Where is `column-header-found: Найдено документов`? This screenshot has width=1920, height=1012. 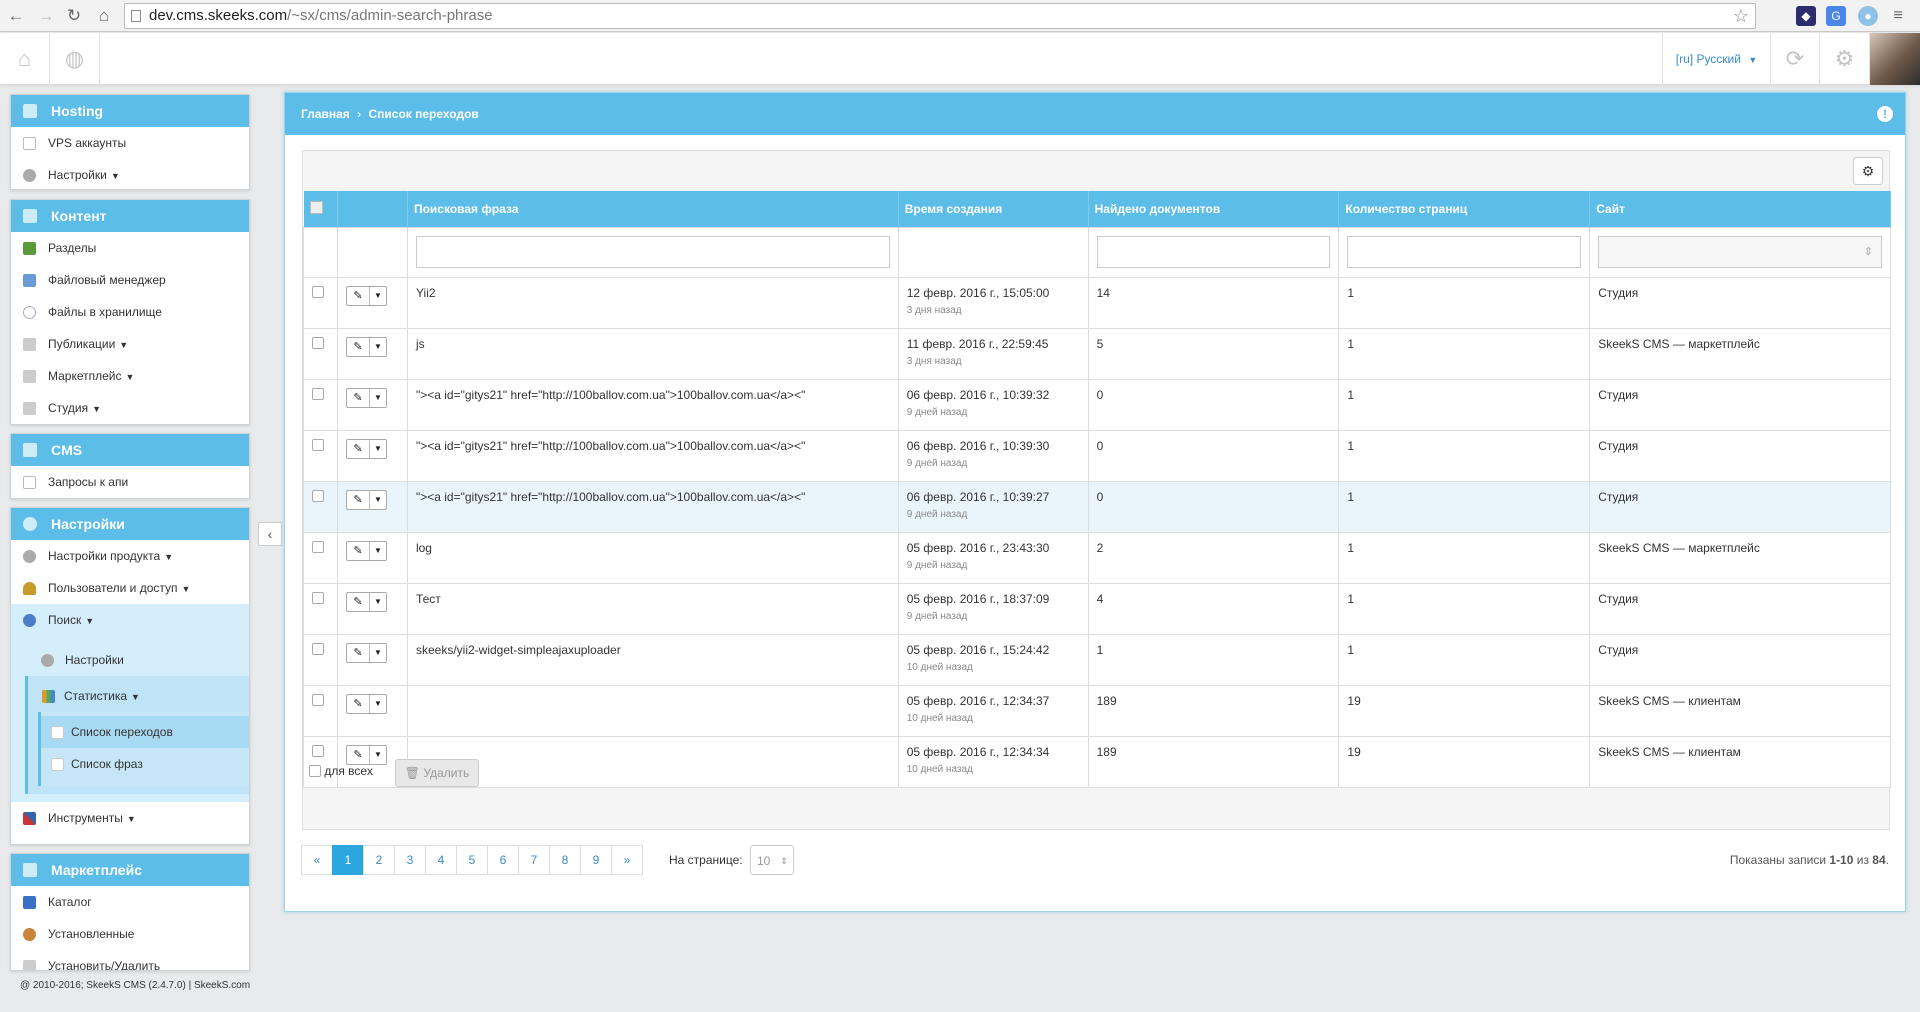 column-header-found: Найдено документов is located at coordinates (1214, 209).